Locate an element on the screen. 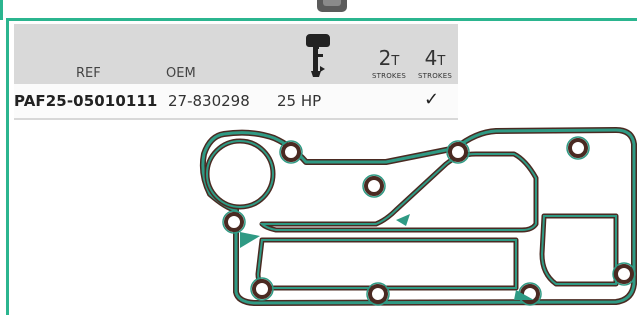  four-stroke-number: 4 is located at coordinates (431, 58).